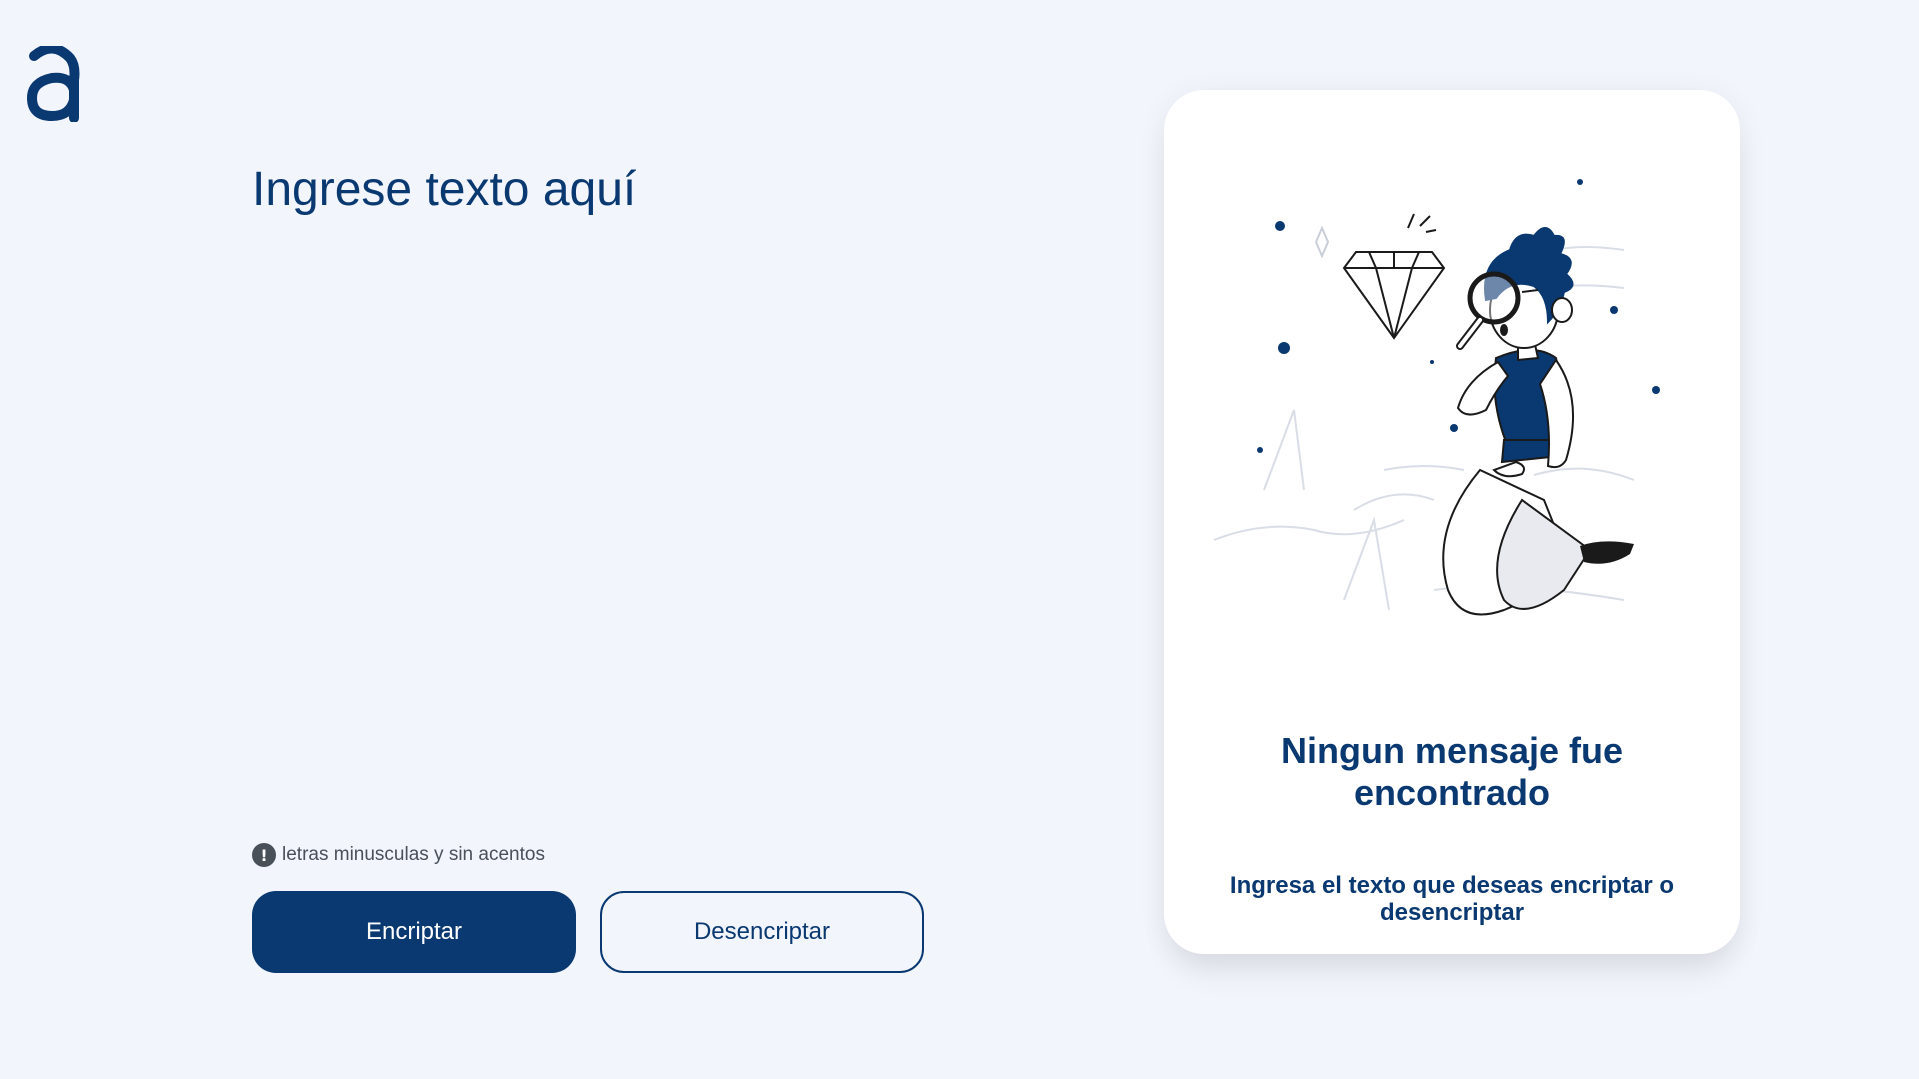 This screenshot has width=1919, height=1079. I want to click on hint: ! letras minusculas y sin acentos, so click(398, 855).